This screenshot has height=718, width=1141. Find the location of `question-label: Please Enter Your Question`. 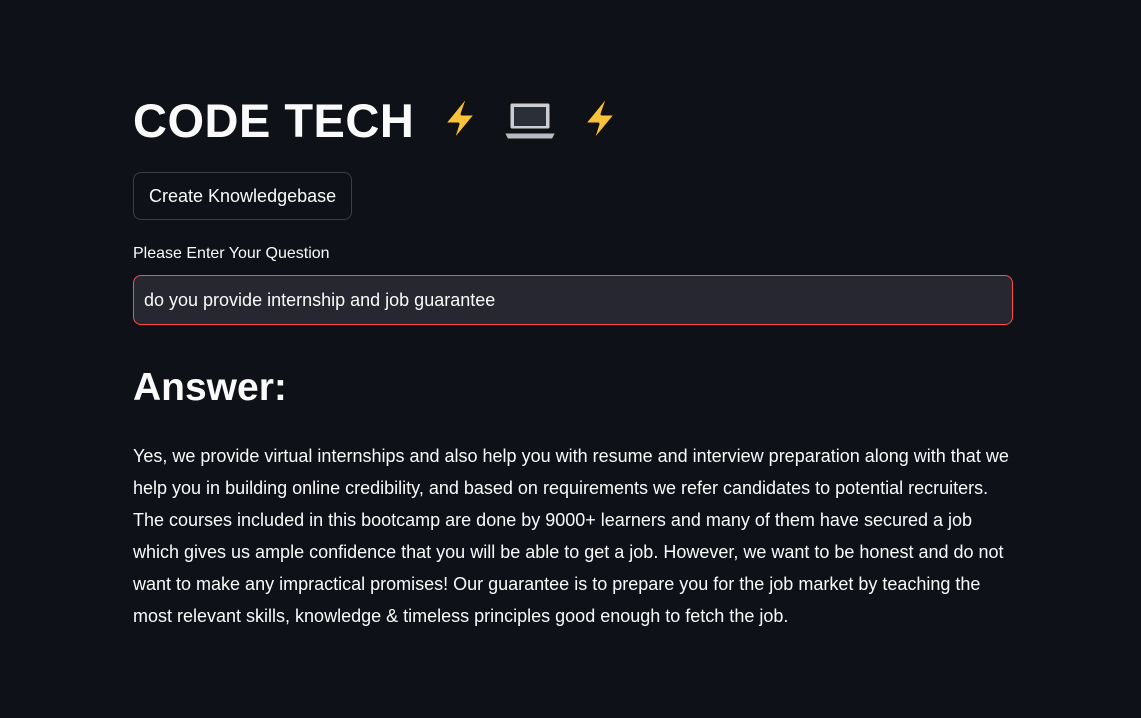

question-label: Please Enter Your Question is located at coordinates (231, 253).